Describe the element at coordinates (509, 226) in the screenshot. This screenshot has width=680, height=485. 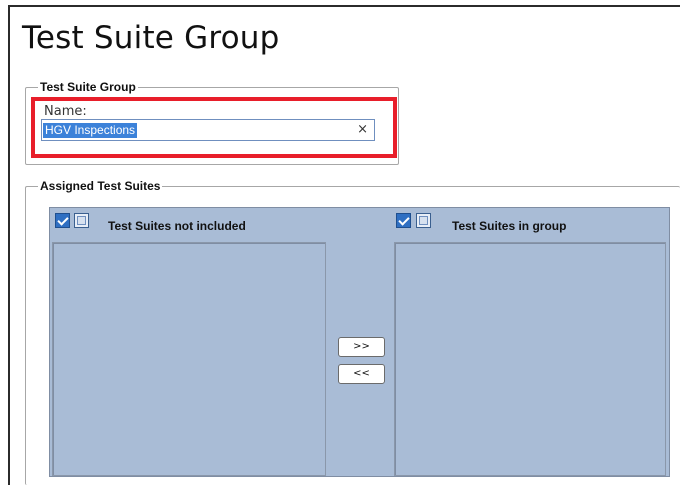
I see `list-title-in-group: Test Suites in group` at that location.